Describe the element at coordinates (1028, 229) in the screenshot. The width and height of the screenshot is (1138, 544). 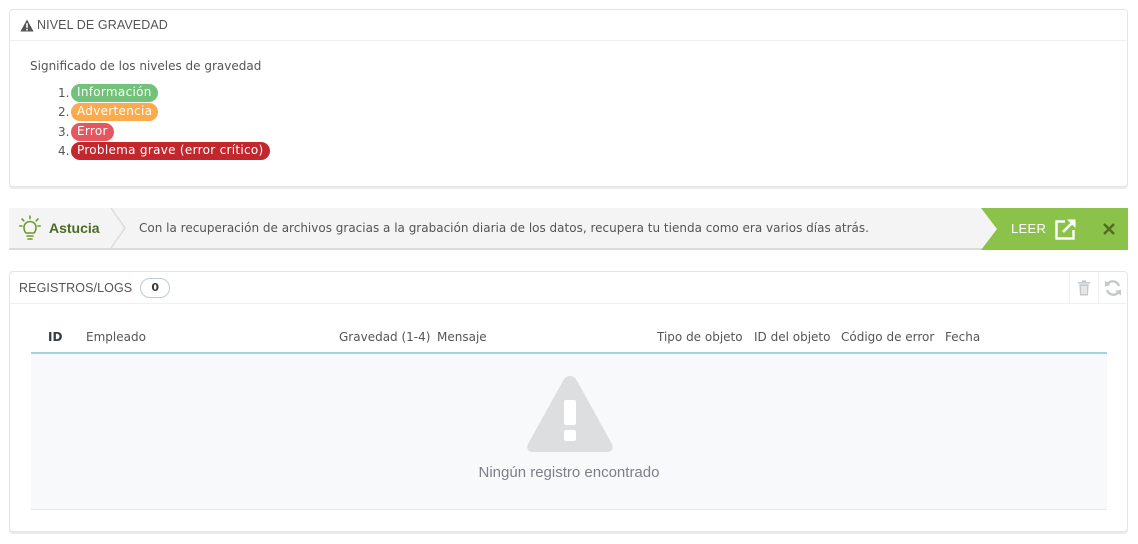
I see `read-button: LEER` at that location.